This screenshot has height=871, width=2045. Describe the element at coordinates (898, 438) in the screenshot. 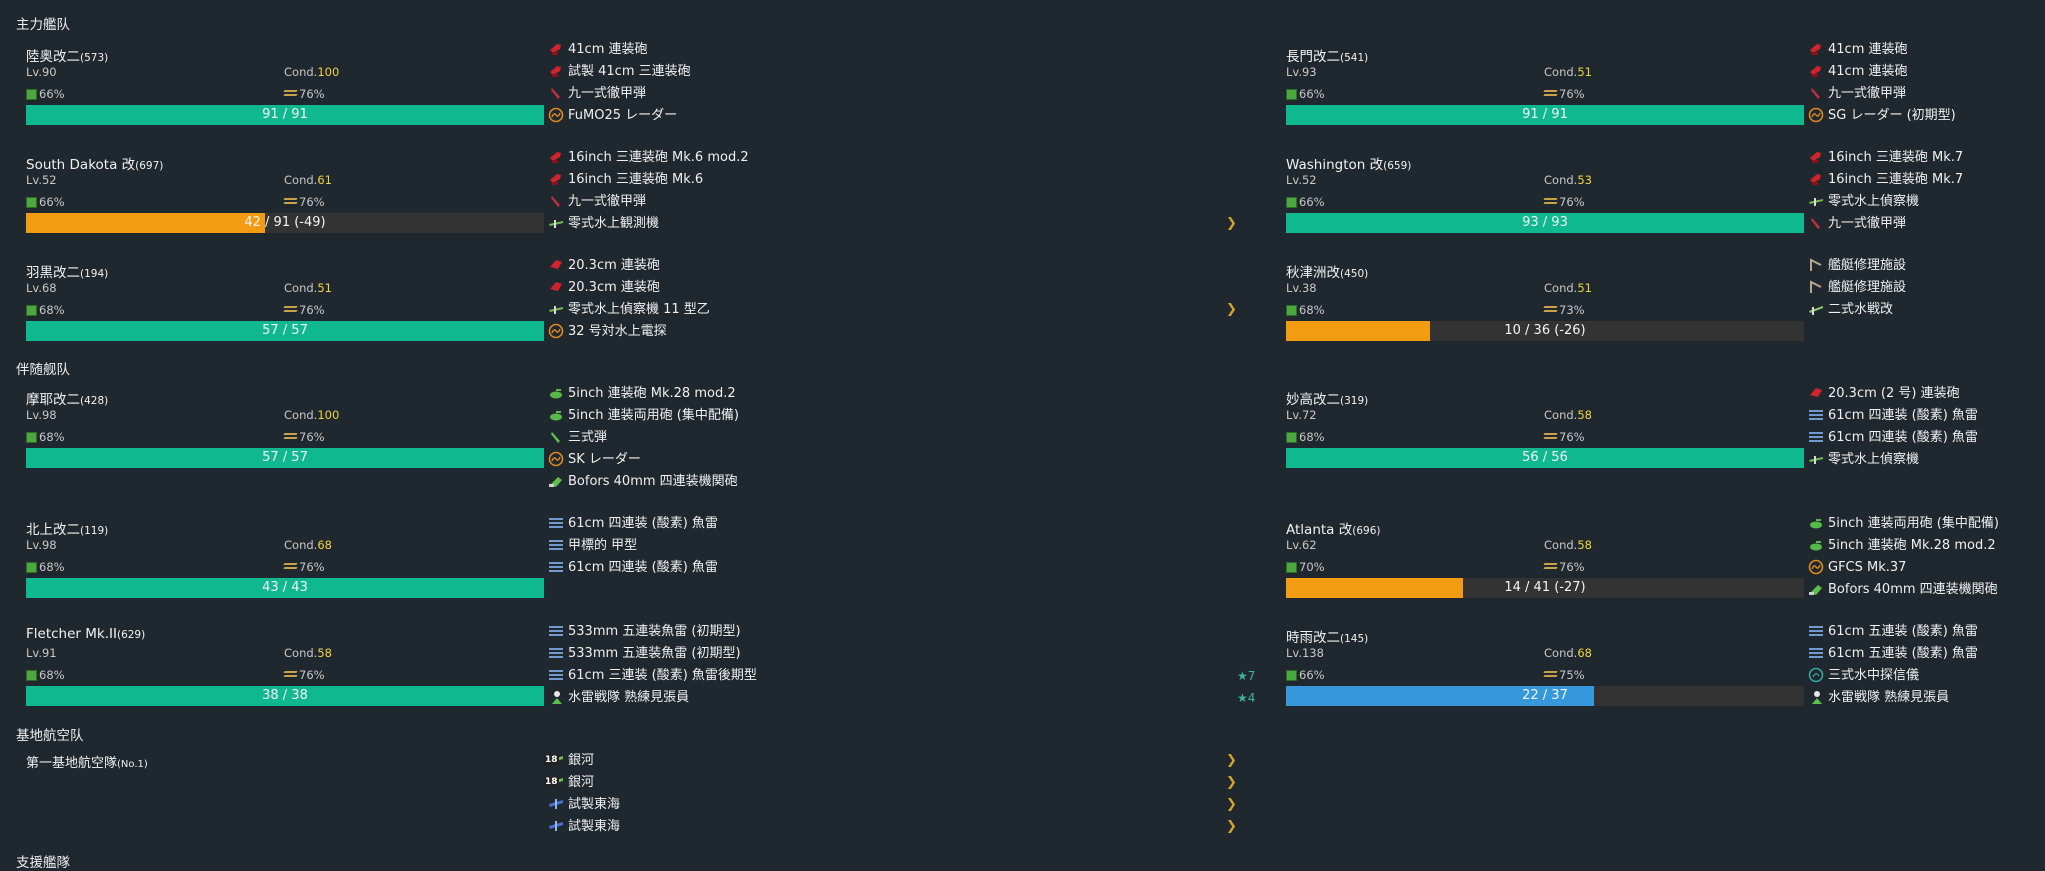

I see `equipment-item: 三式弾` at that location.